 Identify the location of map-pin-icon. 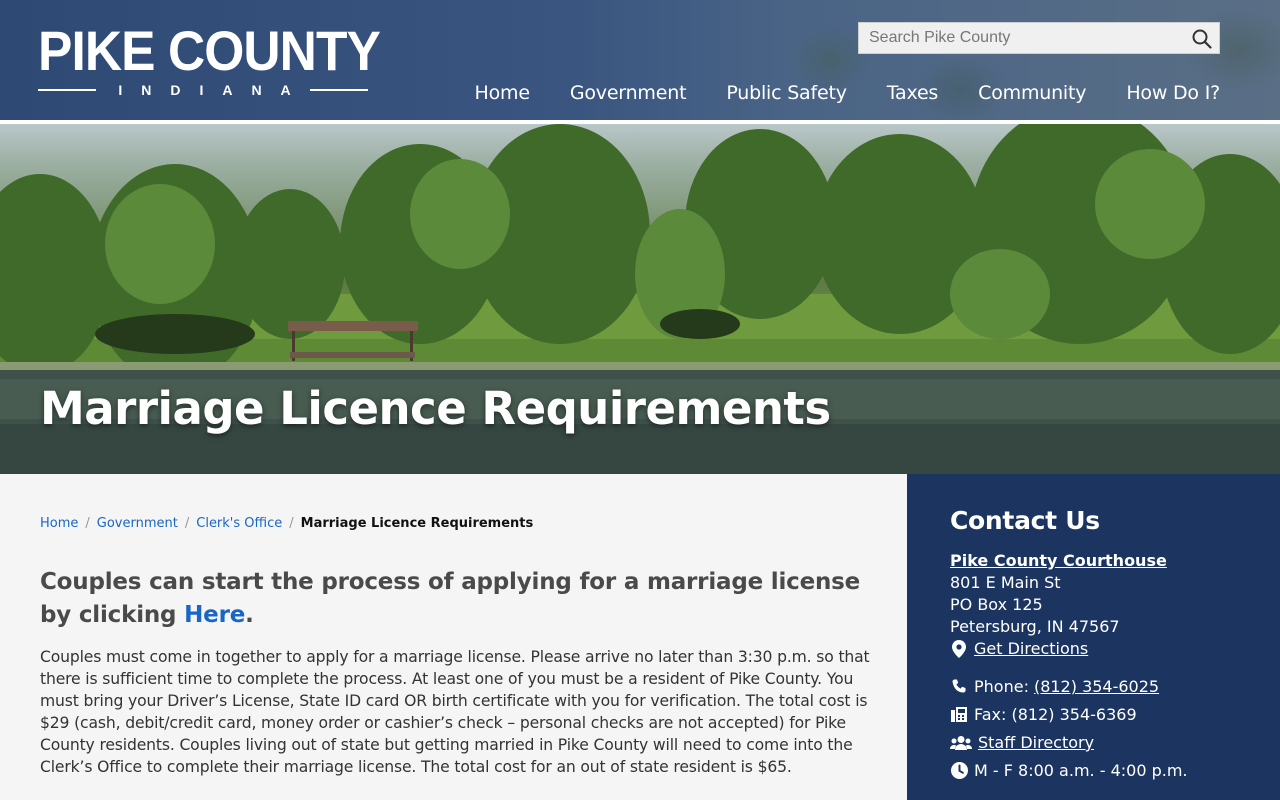
(959, 648).